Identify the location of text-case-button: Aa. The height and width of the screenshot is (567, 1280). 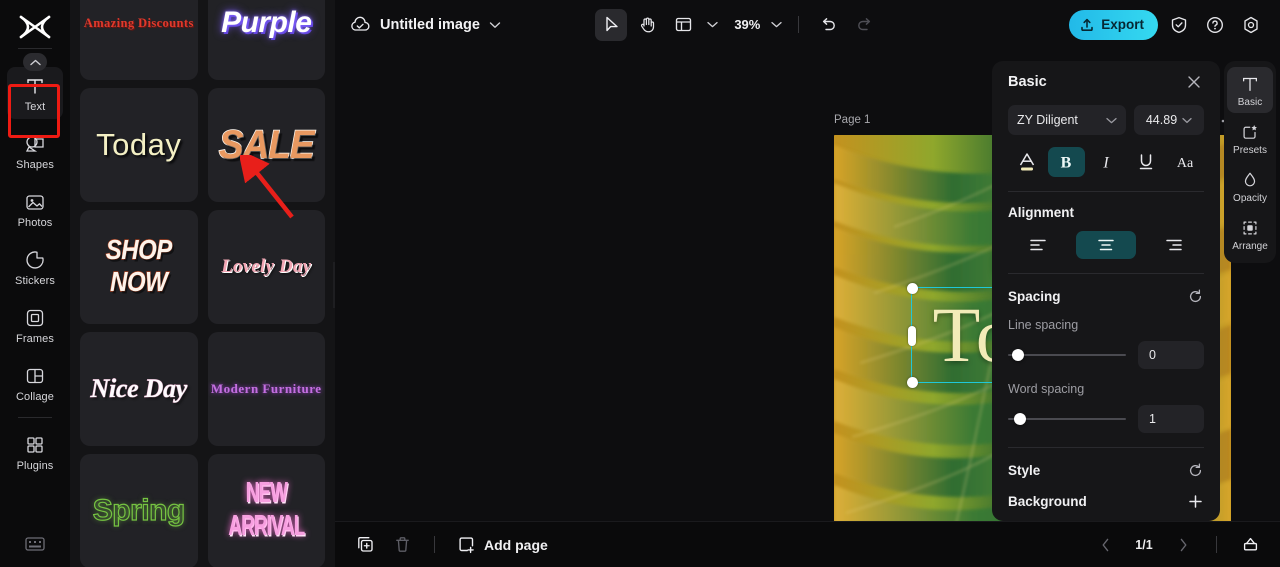
(1185, 162).